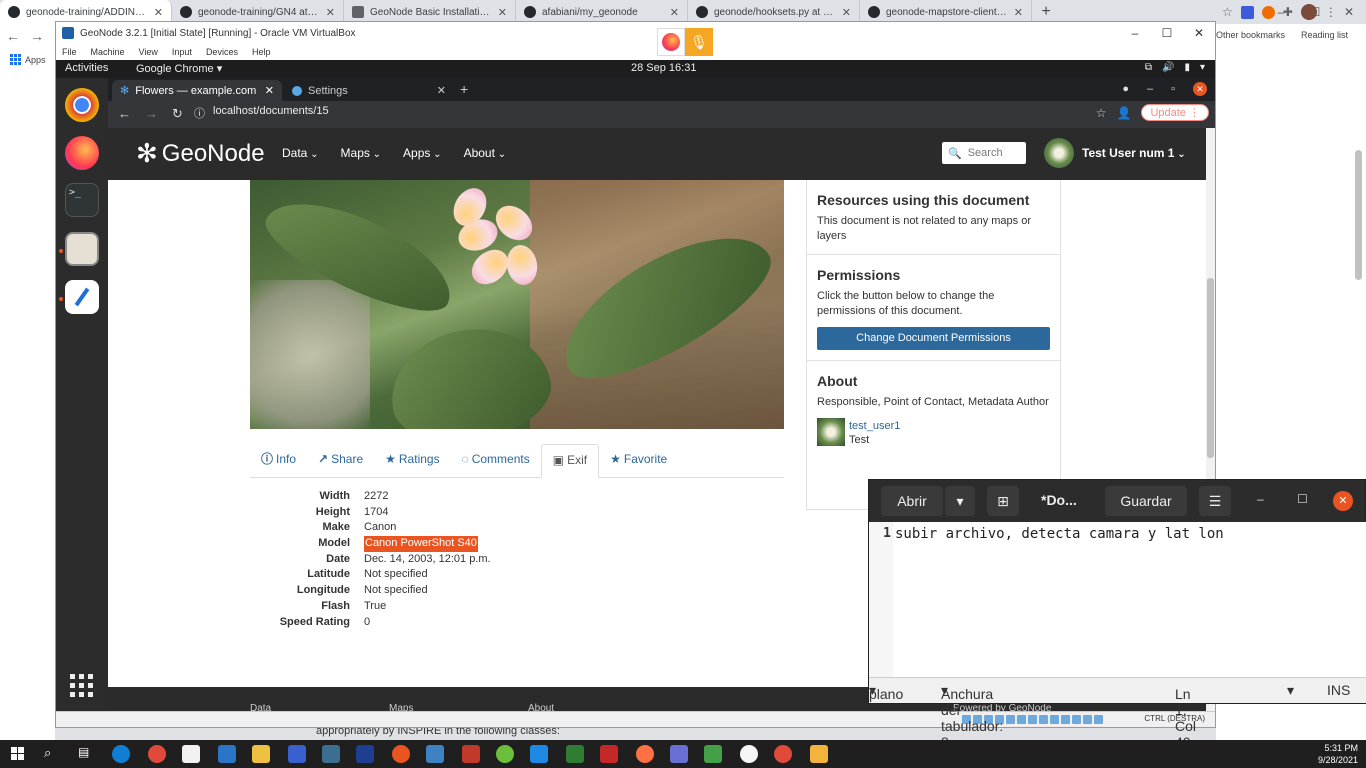  I want to click on reload-icon: ↻, so click(177, 114).